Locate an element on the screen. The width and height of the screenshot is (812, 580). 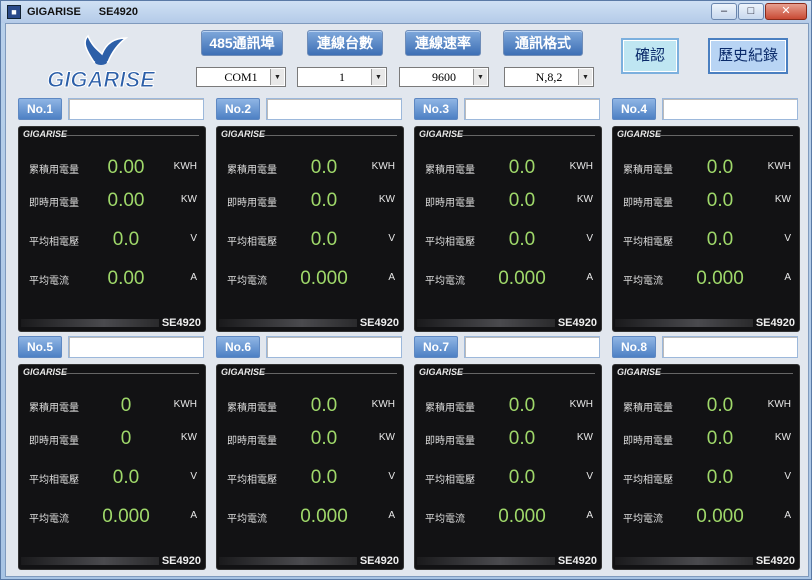
meter-brand: GIGARISE is located at coordinates (441, 372).